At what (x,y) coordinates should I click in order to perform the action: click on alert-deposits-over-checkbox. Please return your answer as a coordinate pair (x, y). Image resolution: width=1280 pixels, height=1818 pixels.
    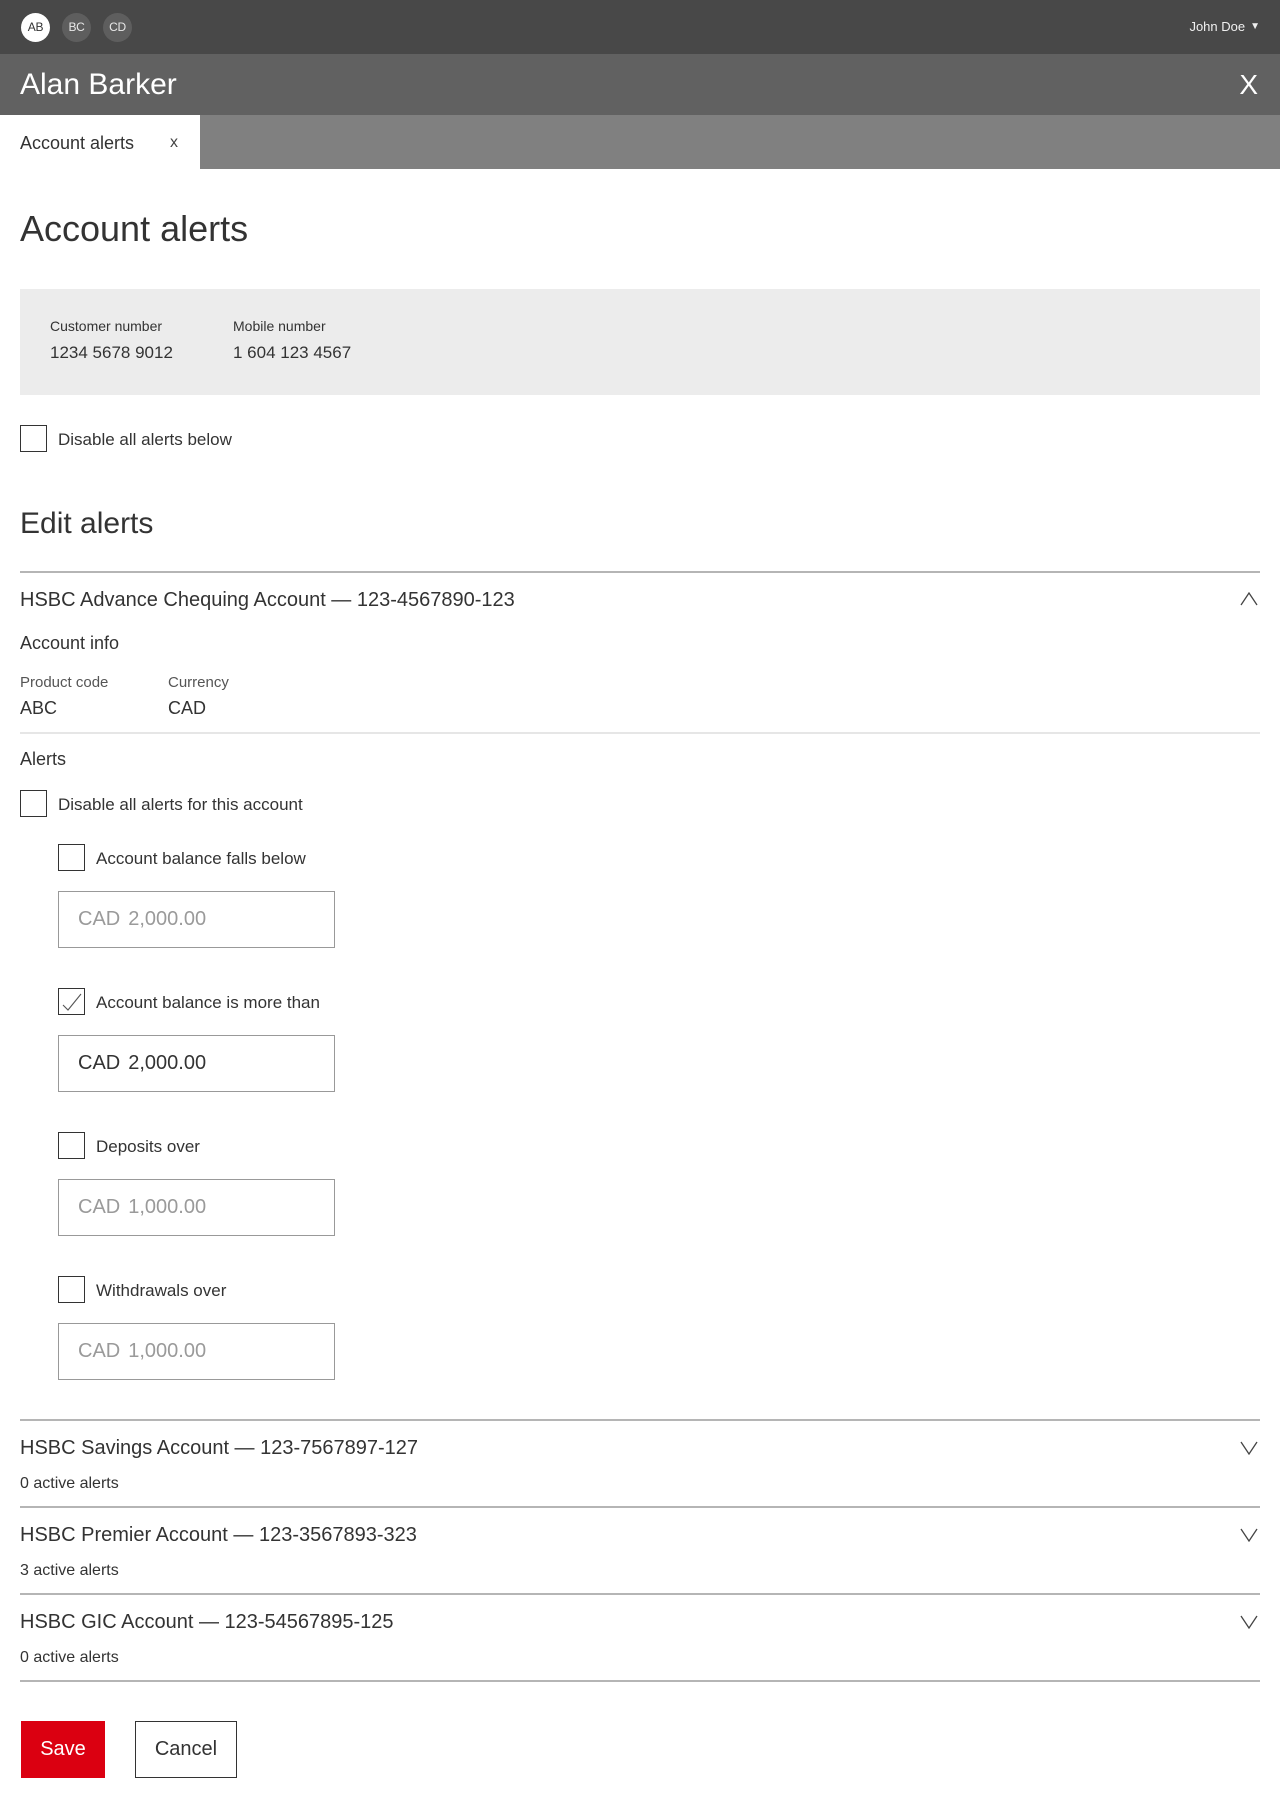
    Looking at the image, I should click on (71, 1145).